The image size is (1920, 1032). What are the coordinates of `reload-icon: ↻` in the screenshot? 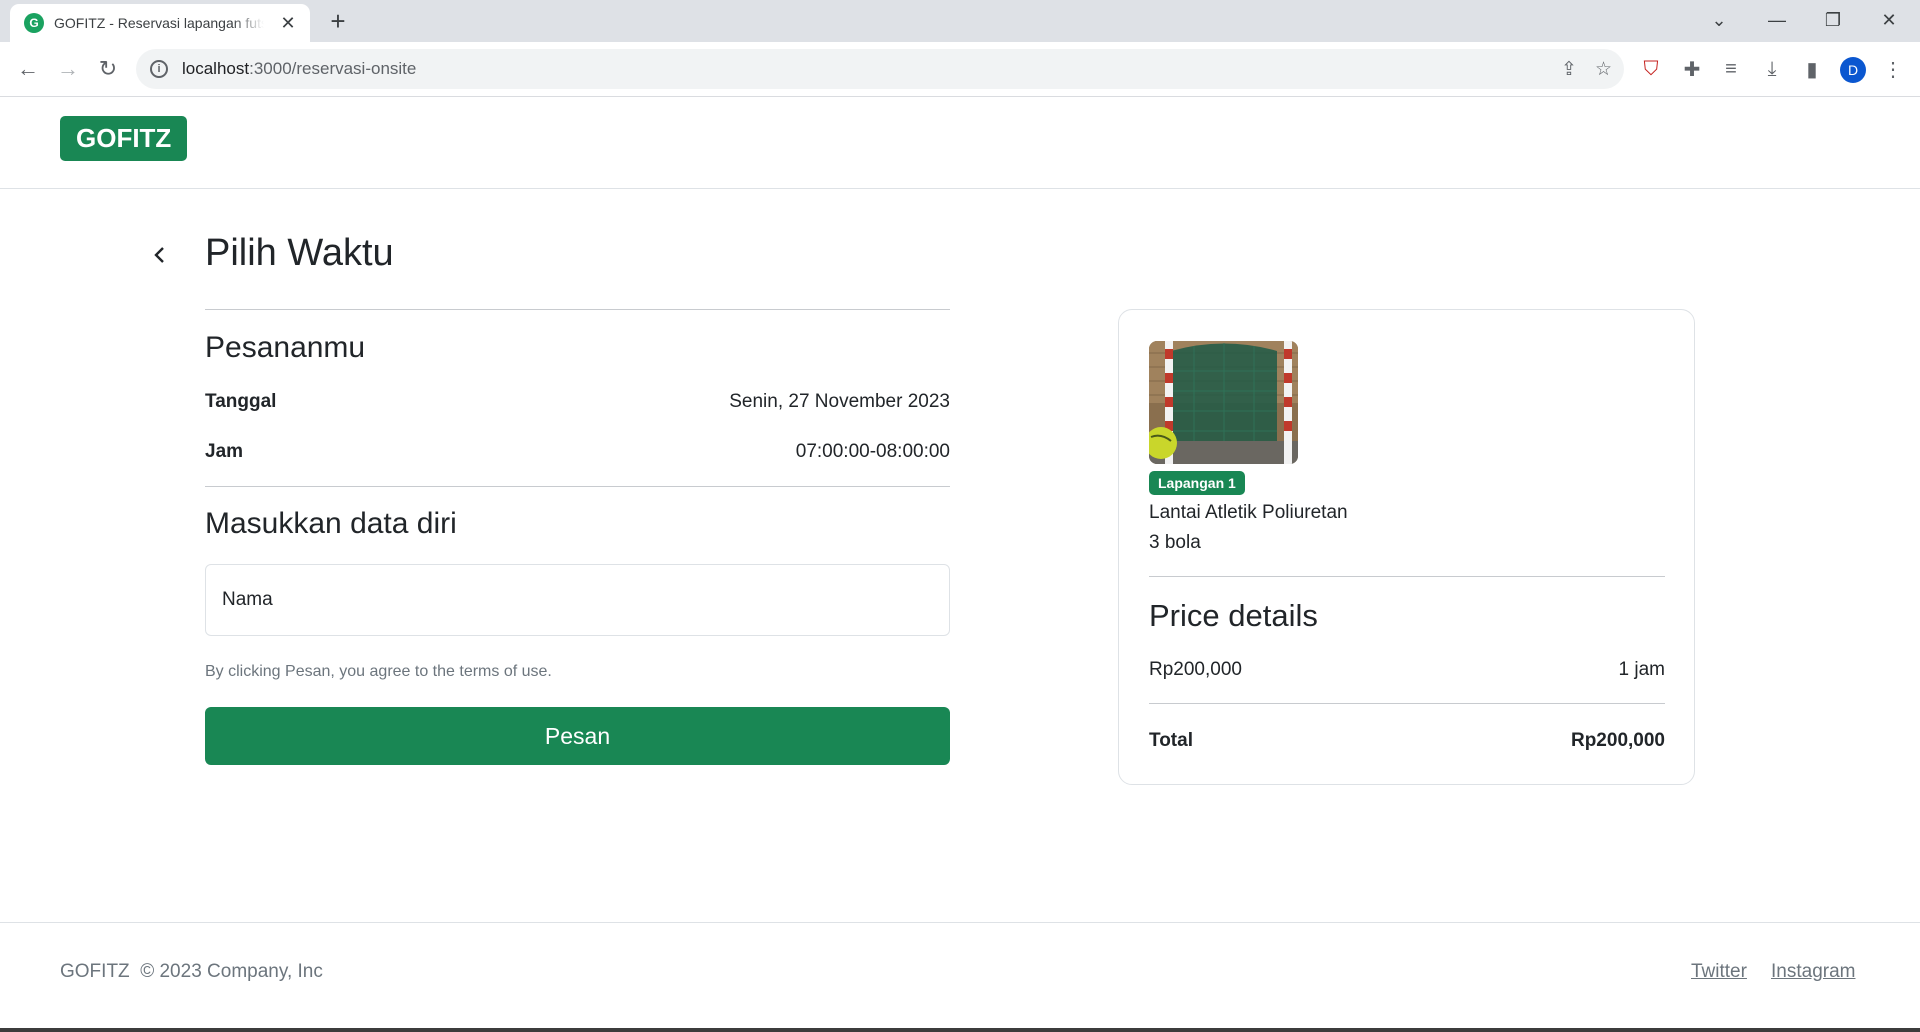 It's located at (108, 69).